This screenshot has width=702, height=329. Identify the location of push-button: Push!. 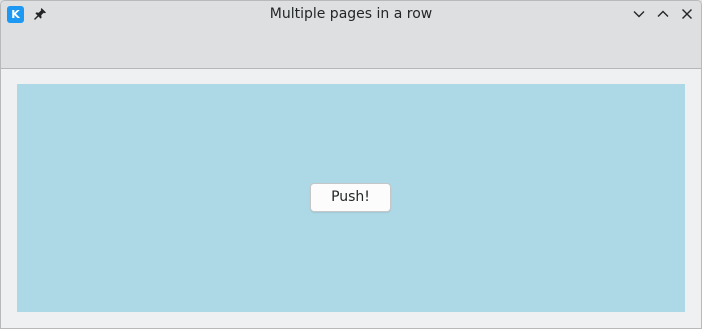
(350, 197).